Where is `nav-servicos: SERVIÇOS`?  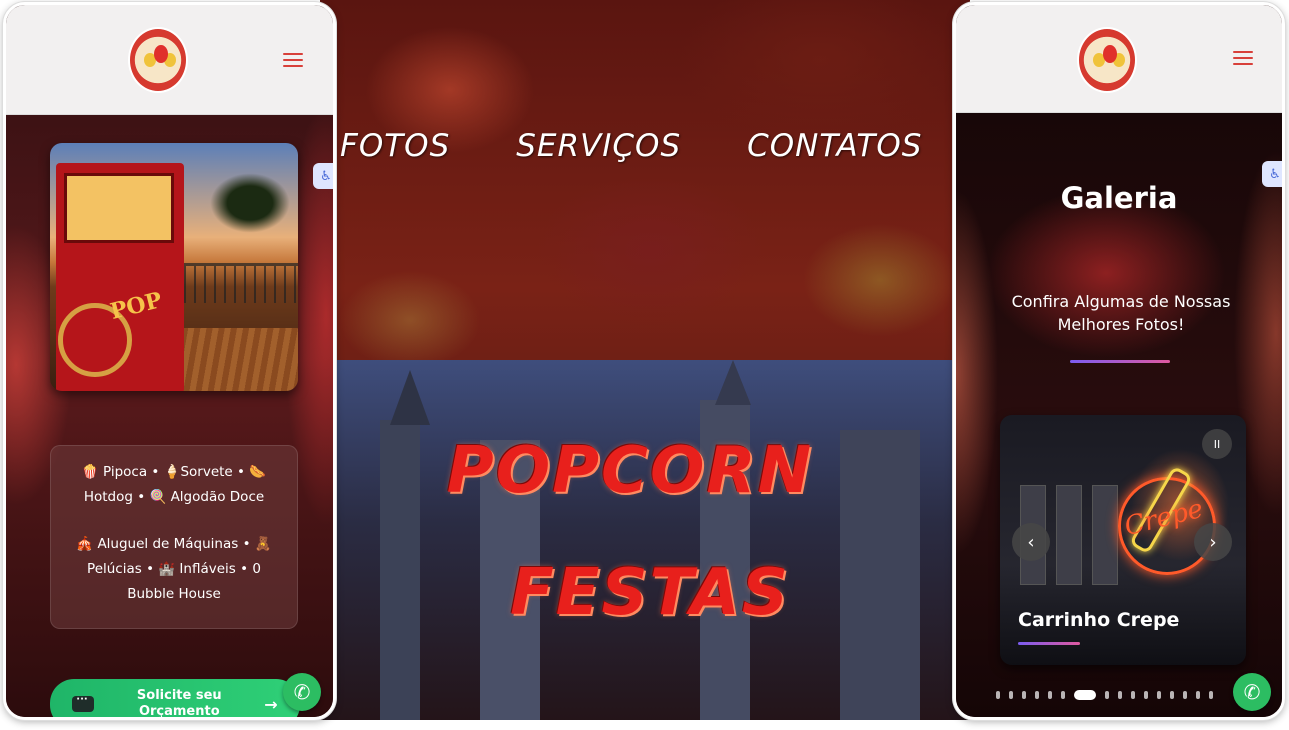 nav-servicos: SERVIÇOS is located at coordinates (598, 146).